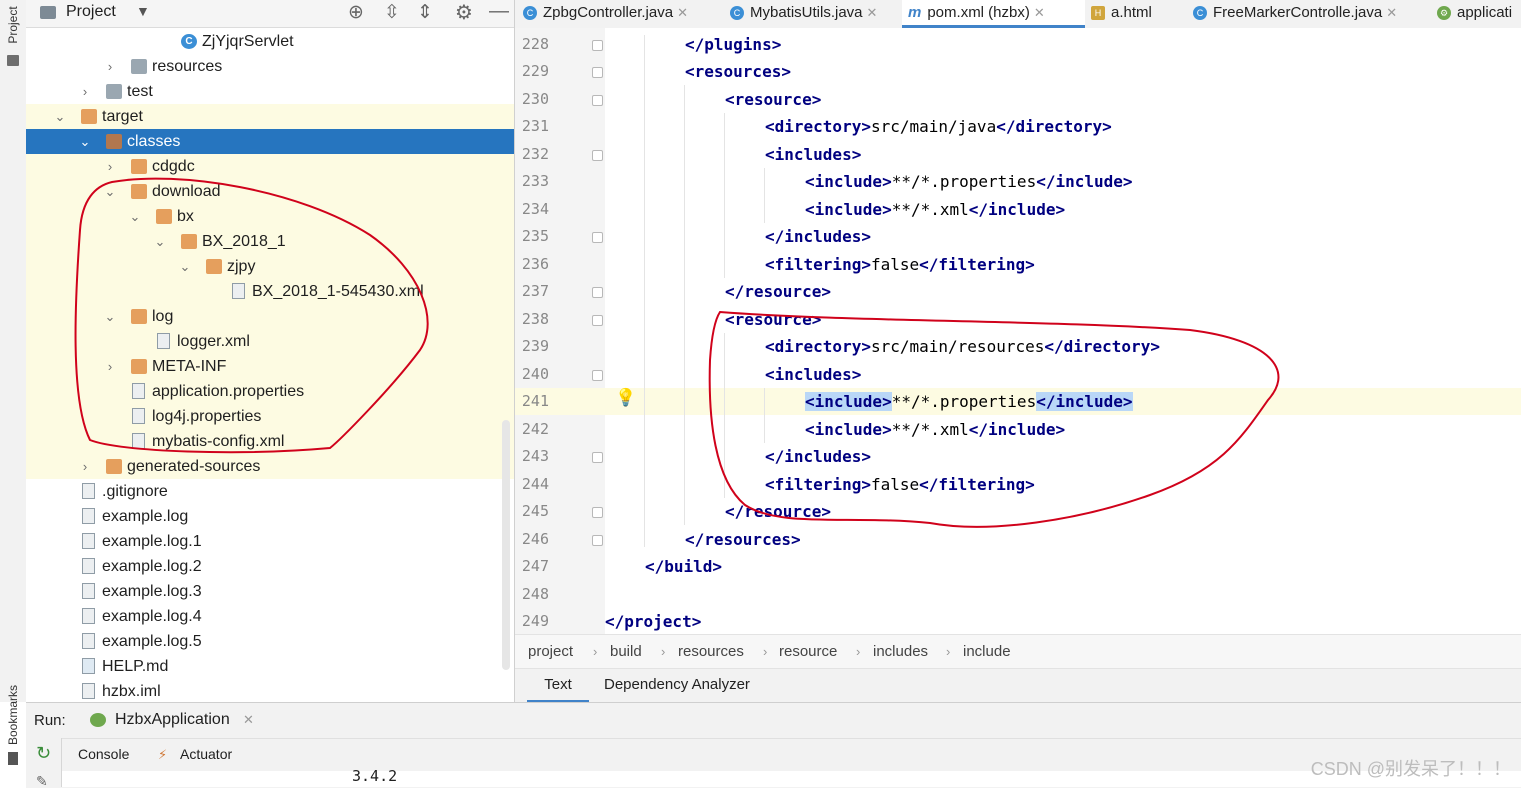 This screenshot has width=1521, height=790. I want to click on tree-item-example-log-2: example.log.2, so click(270, 566).